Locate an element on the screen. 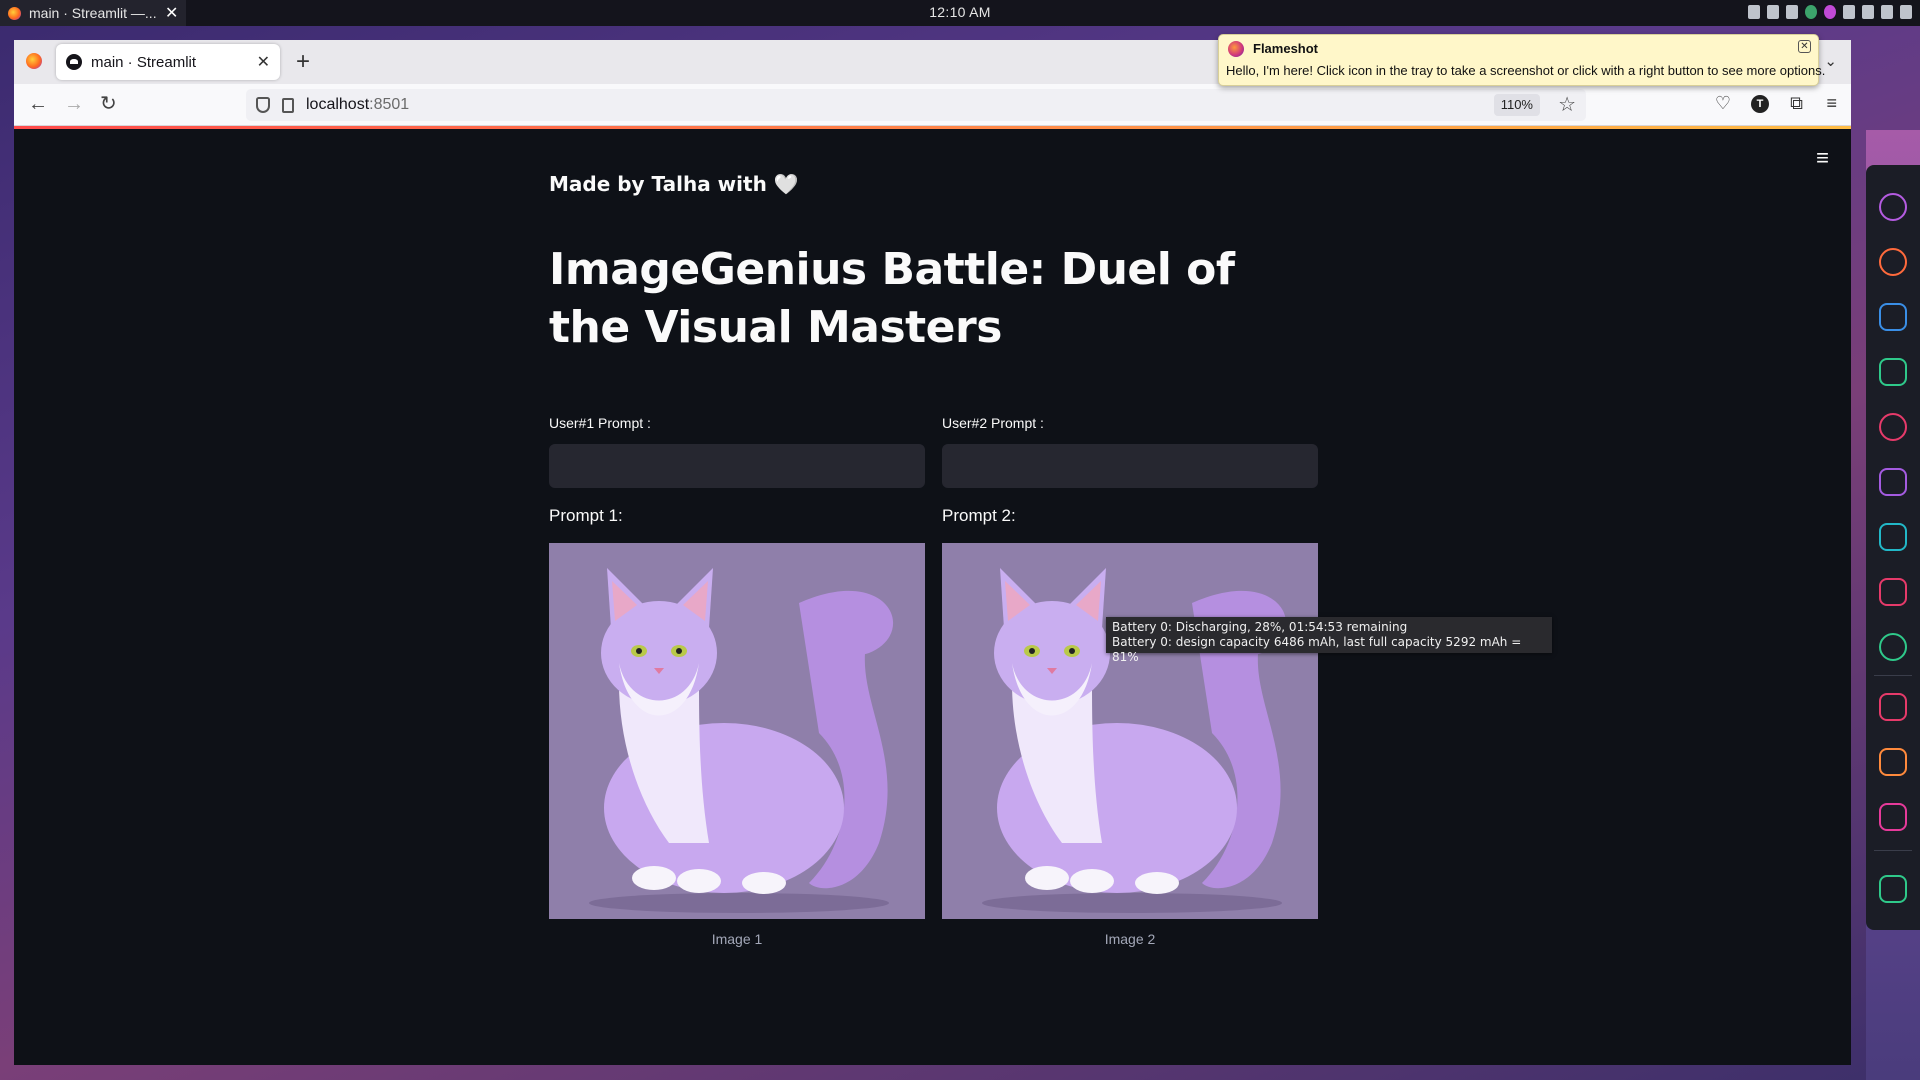 The width and height of the screenshot is (1920, 1080). prompt1-text: Prompt 1: is located at coordinates (586, 515).